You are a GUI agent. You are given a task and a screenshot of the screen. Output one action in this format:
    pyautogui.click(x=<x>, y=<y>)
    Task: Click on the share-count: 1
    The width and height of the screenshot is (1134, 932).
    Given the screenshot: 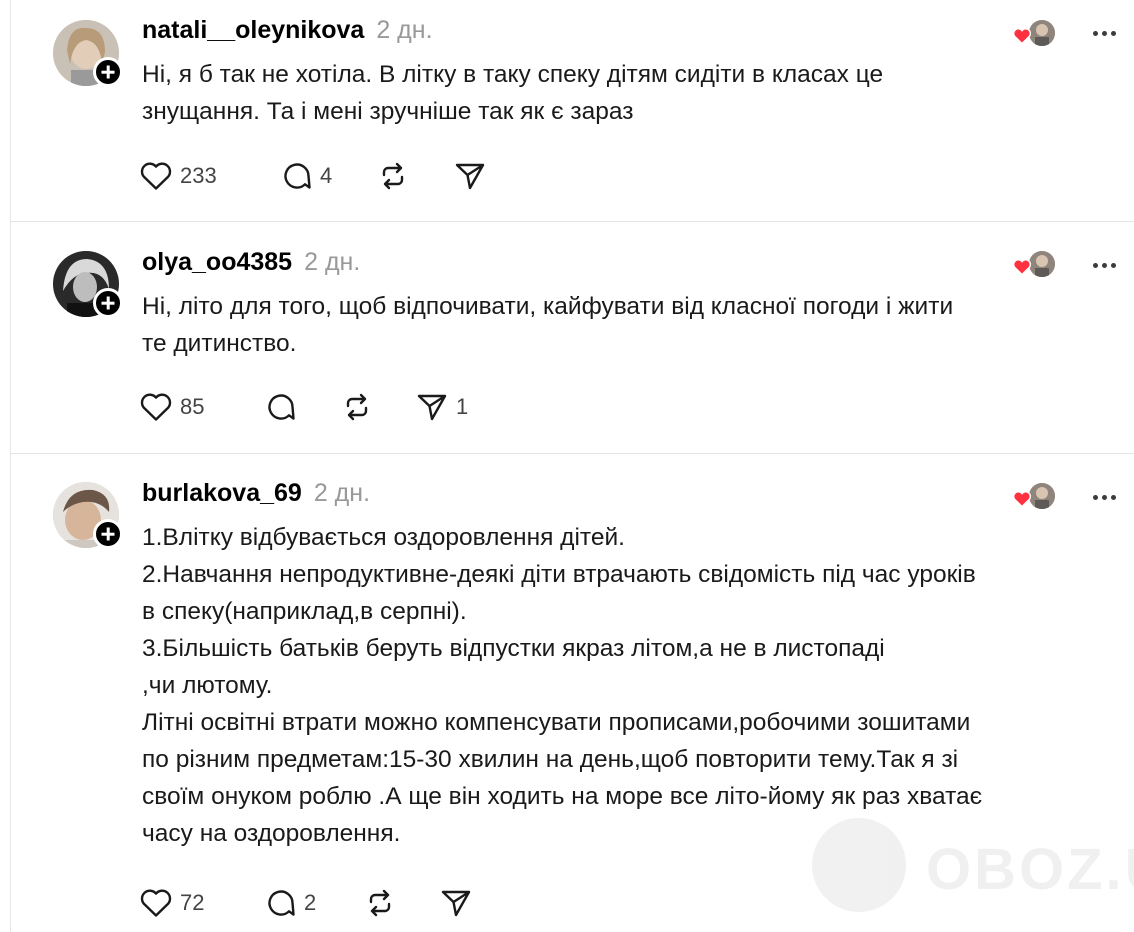 What is the action you would take?
    pyautogui.click(x=462, y=406)
    